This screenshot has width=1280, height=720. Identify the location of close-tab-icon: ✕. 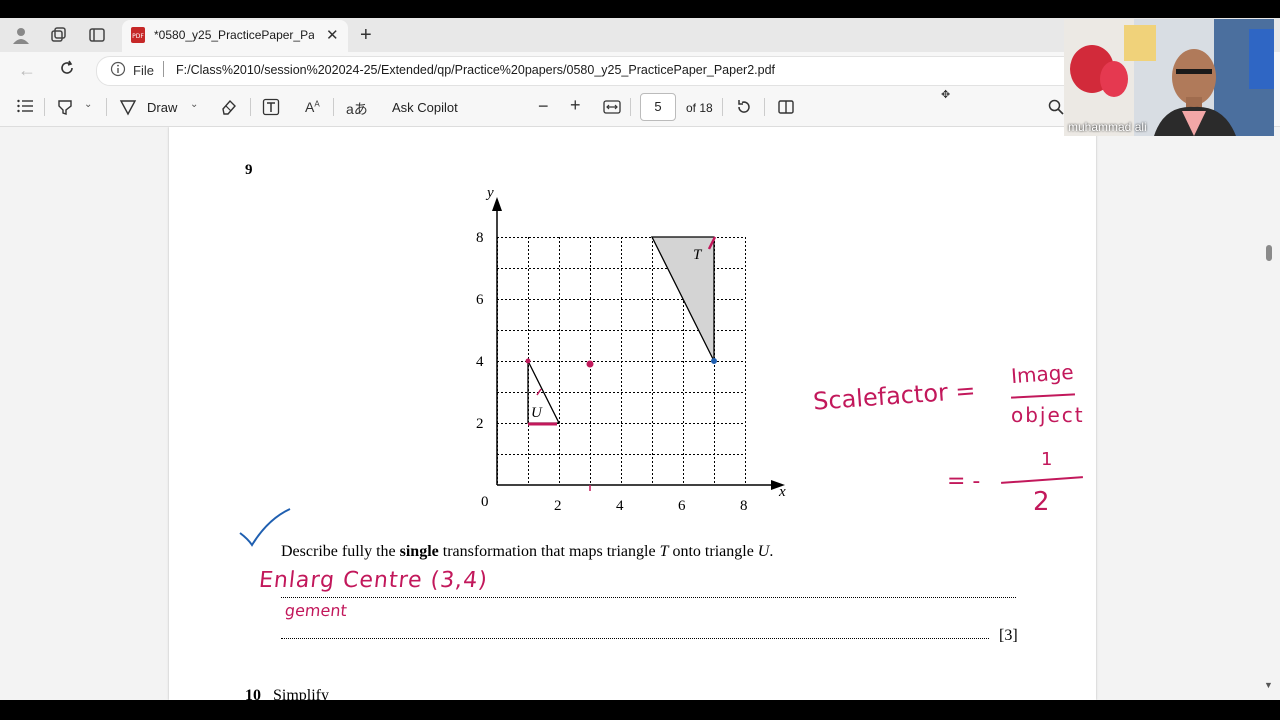
(332, 35).